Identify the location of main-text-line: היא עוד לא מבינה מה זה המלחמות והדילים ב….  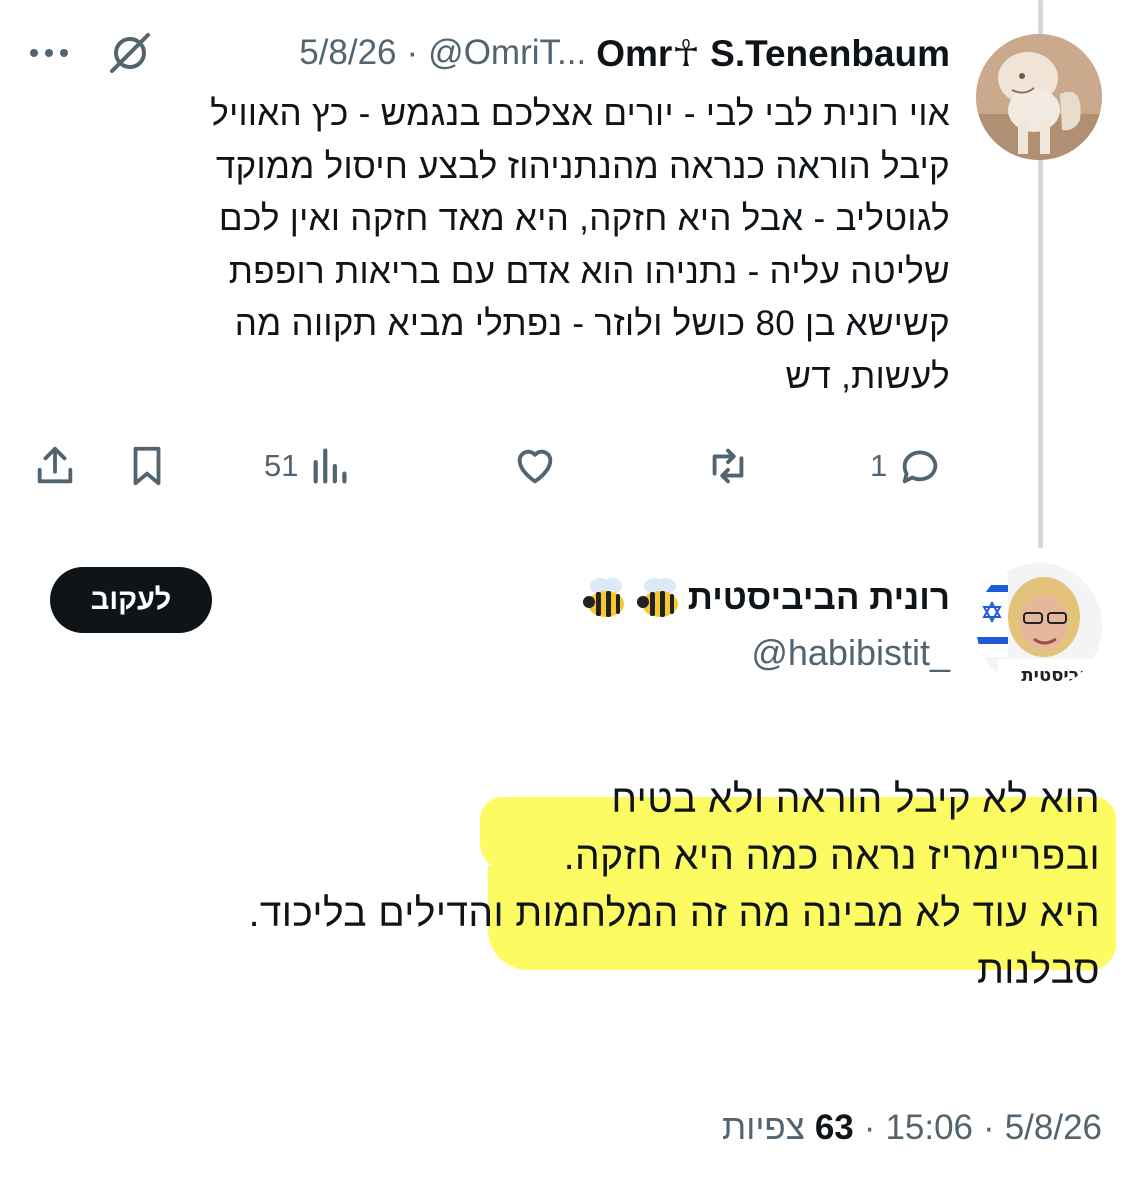
(674, 913).